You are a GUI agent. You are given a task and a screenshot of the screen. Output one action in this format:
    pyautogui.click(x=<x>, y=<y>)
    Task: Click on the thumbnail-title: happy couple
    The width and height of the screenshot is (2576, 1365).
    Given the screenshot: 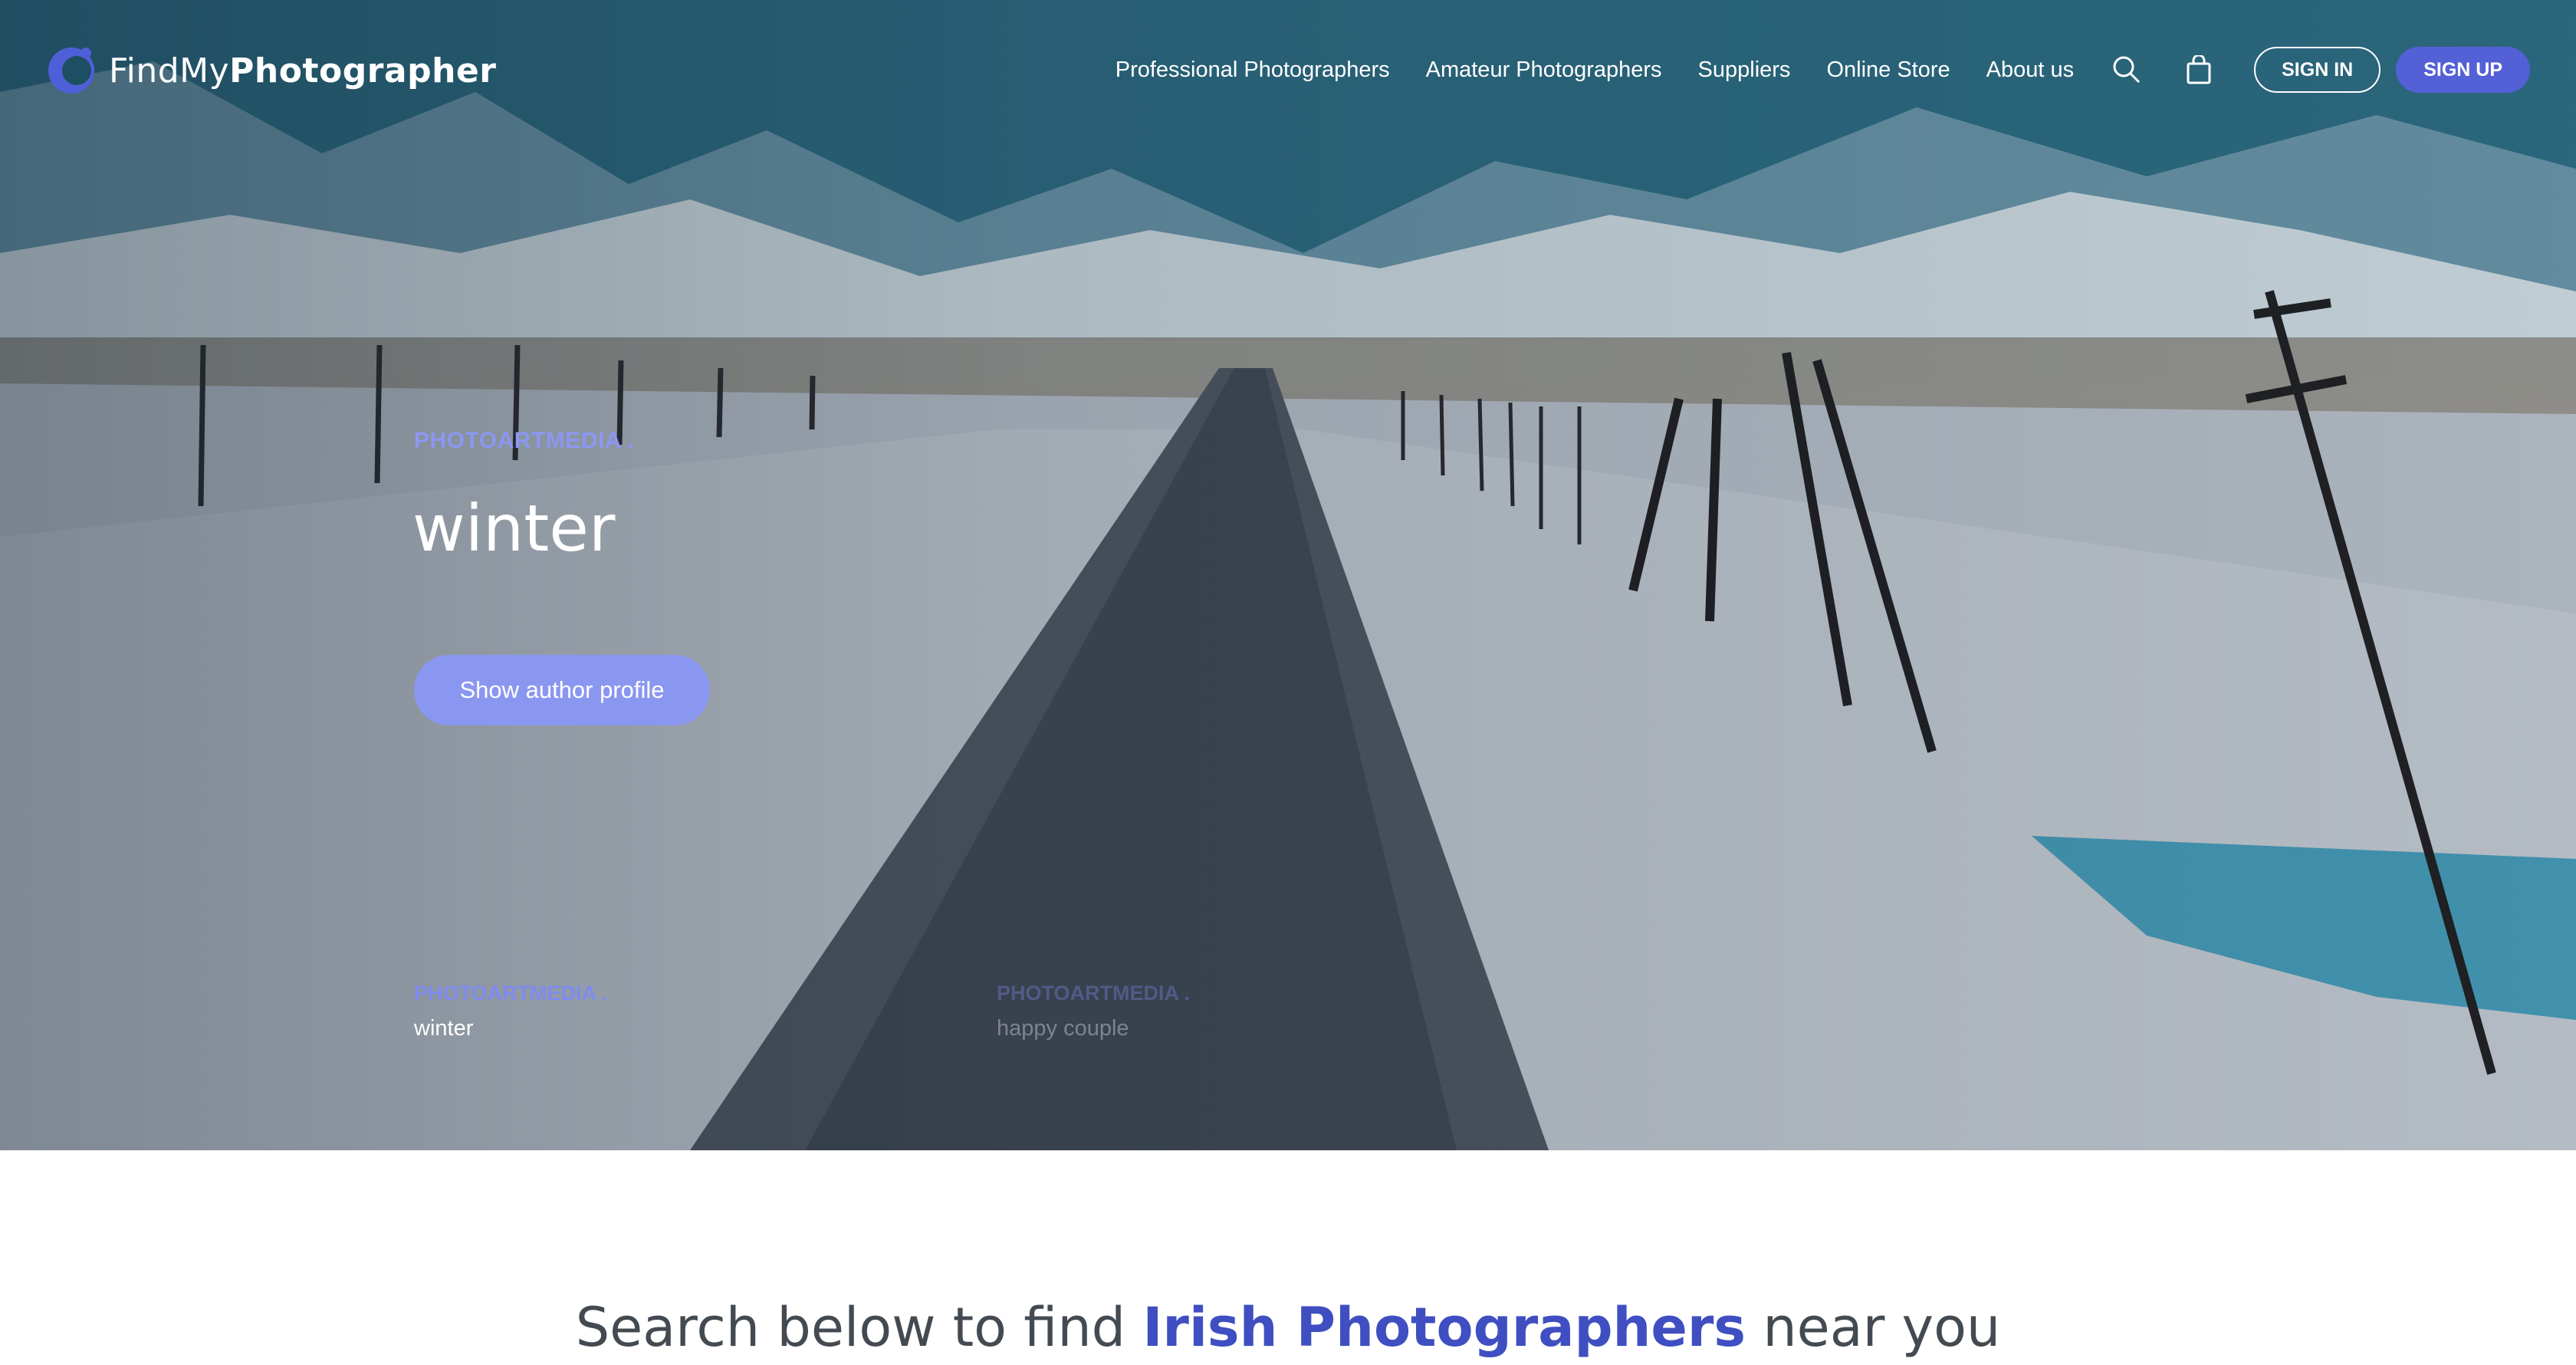 What is the action you would take?
    pyautogui.click(x=1063, y=1029)
    